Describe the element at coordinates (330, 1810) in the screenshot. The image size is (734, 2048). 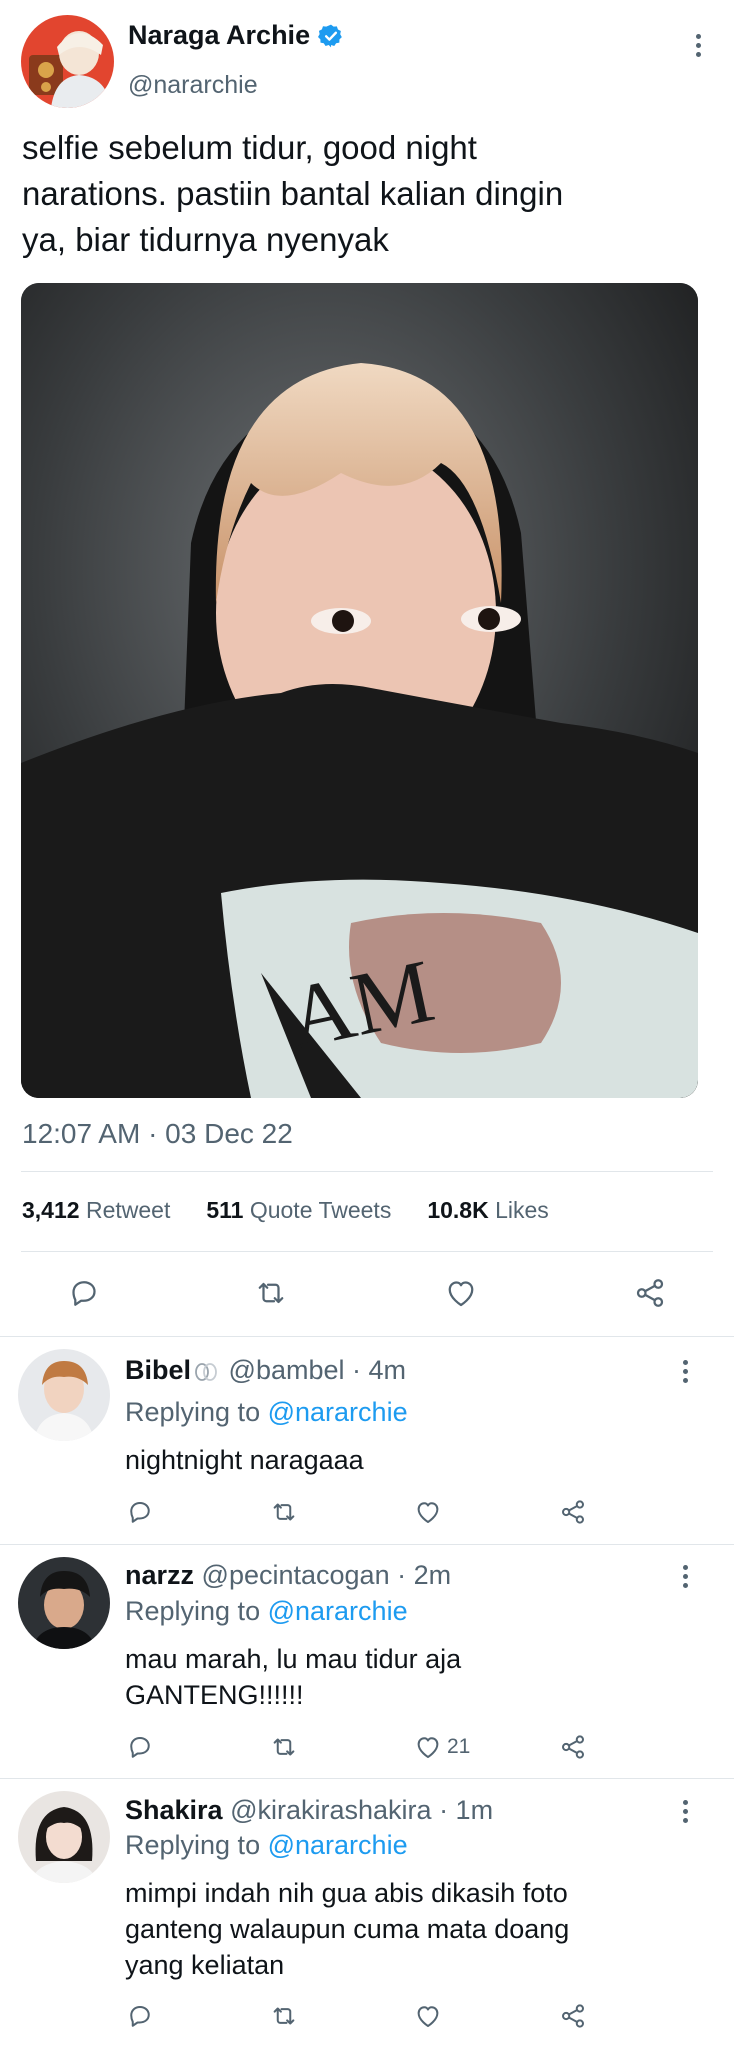
I see `reply-handle: @kirakirashakira` at that location.